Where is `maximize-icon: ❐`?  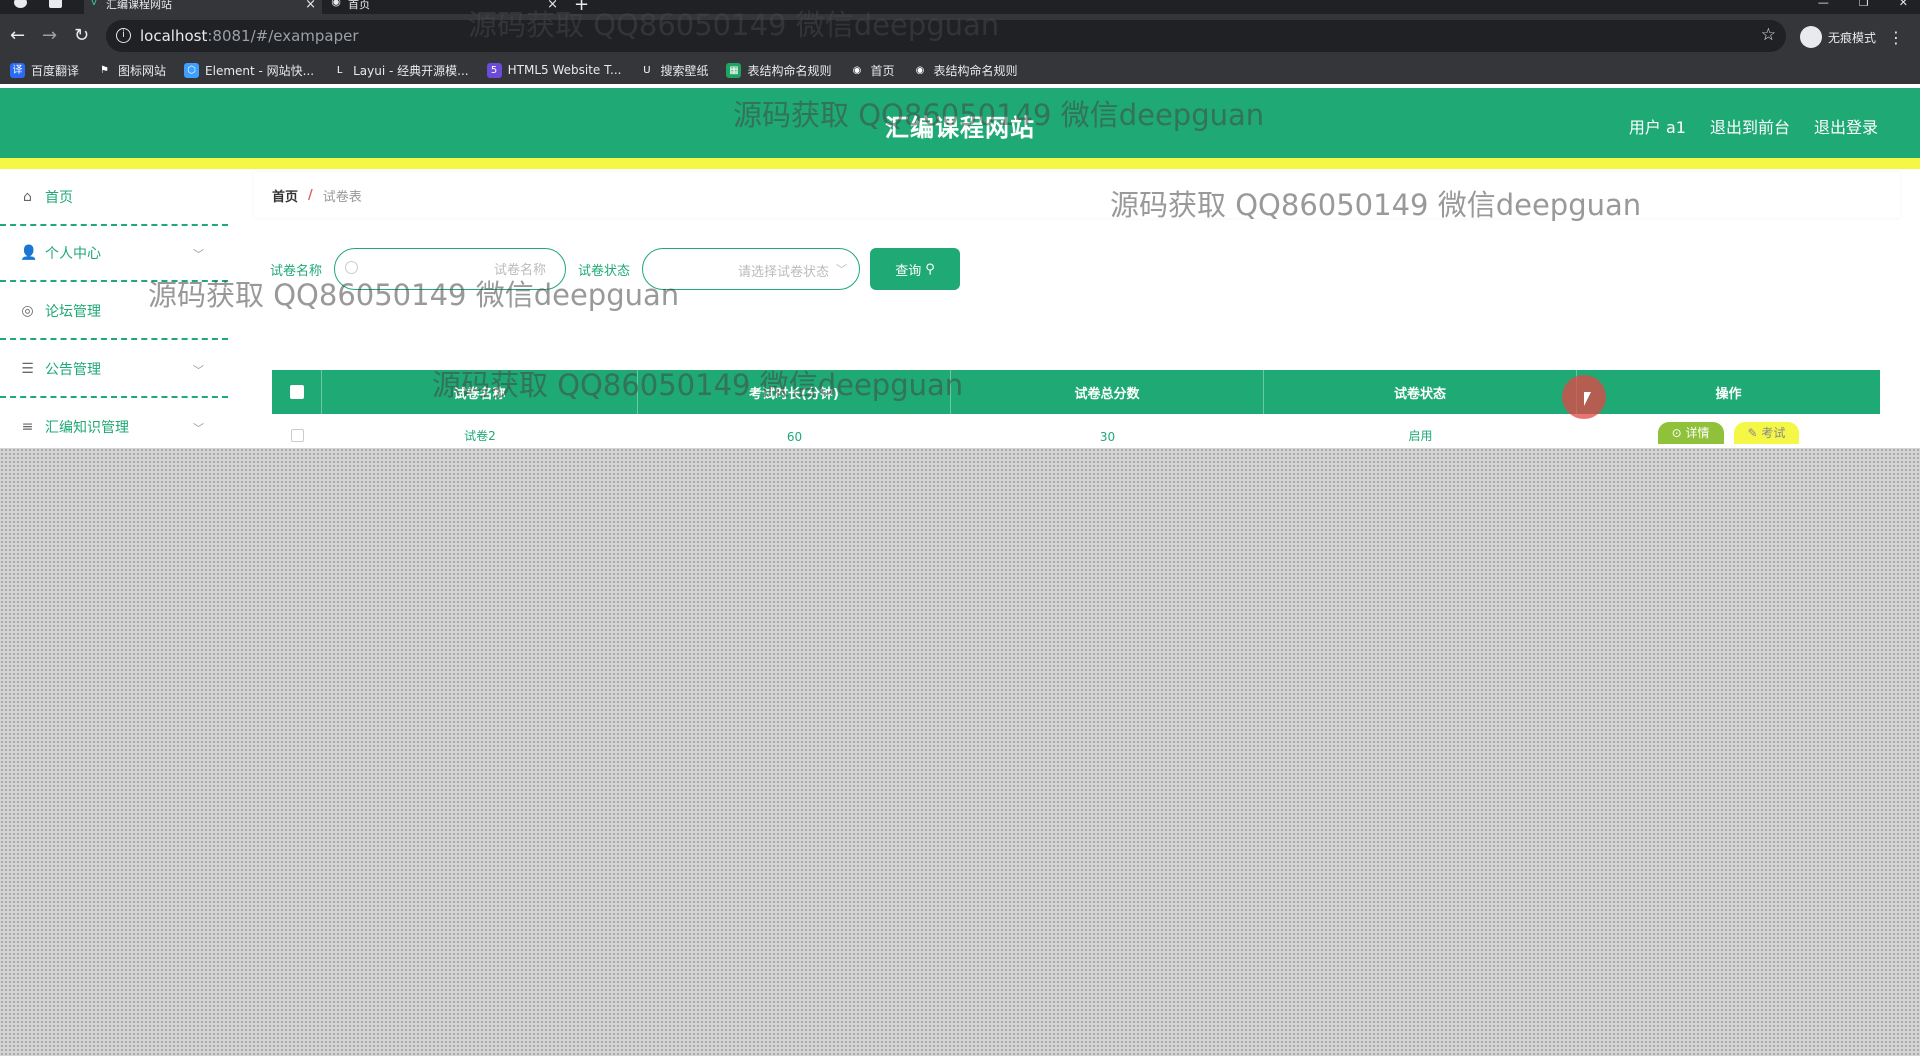 maximize-icon: ❐ is located at coordinates (1864, 4).